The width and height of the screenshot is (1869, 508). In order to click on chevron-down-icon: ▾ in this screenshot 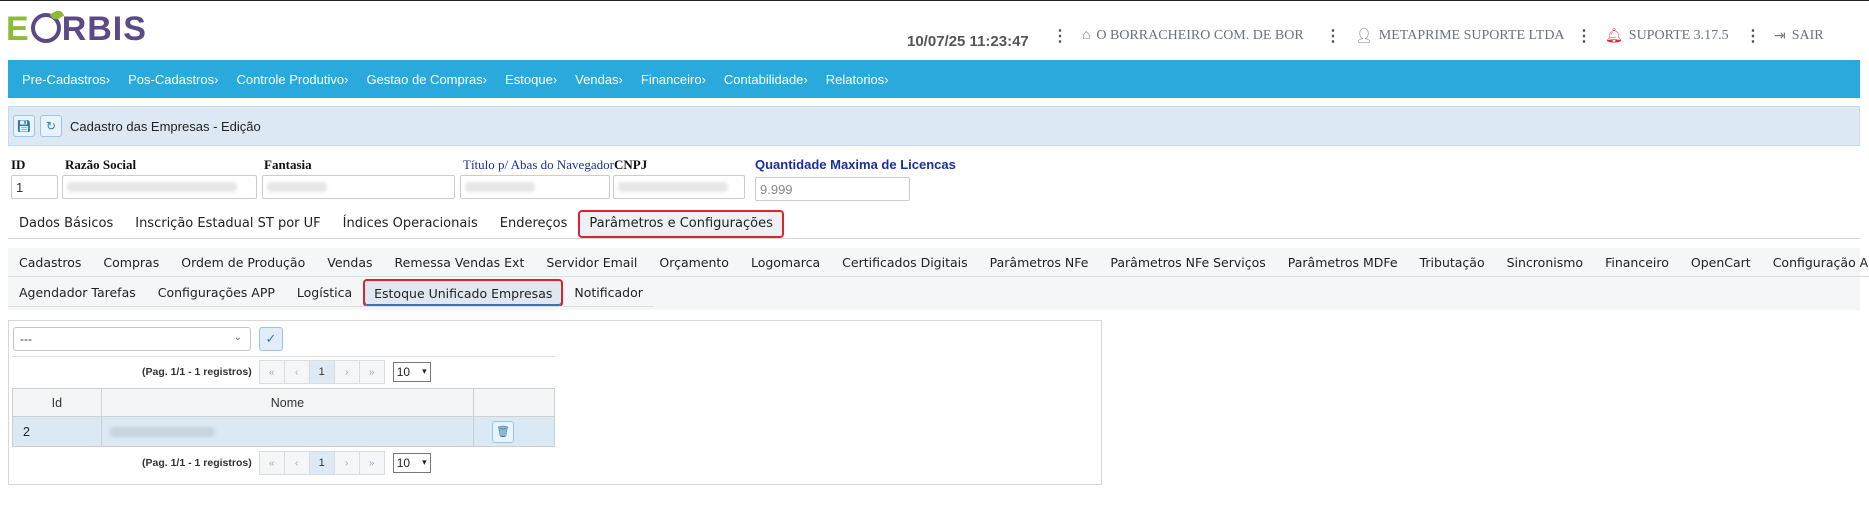, I will do `click(424, 371)`.